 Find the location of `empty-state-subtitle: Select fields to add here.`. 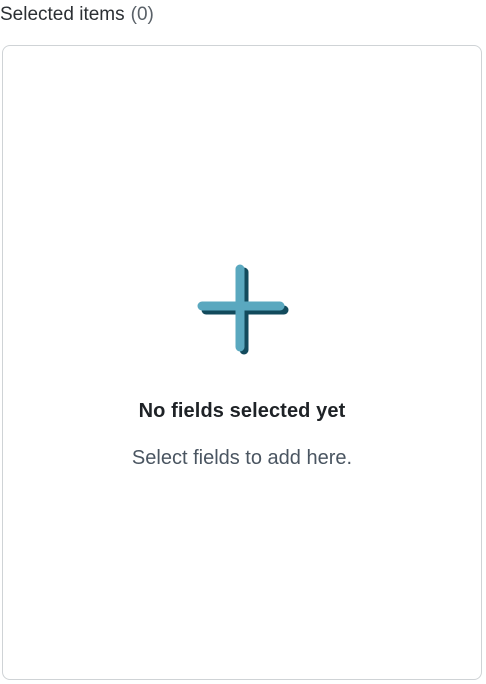

empty-state-subtitle: Select fields to add here. is located at coordinates (242, 458).